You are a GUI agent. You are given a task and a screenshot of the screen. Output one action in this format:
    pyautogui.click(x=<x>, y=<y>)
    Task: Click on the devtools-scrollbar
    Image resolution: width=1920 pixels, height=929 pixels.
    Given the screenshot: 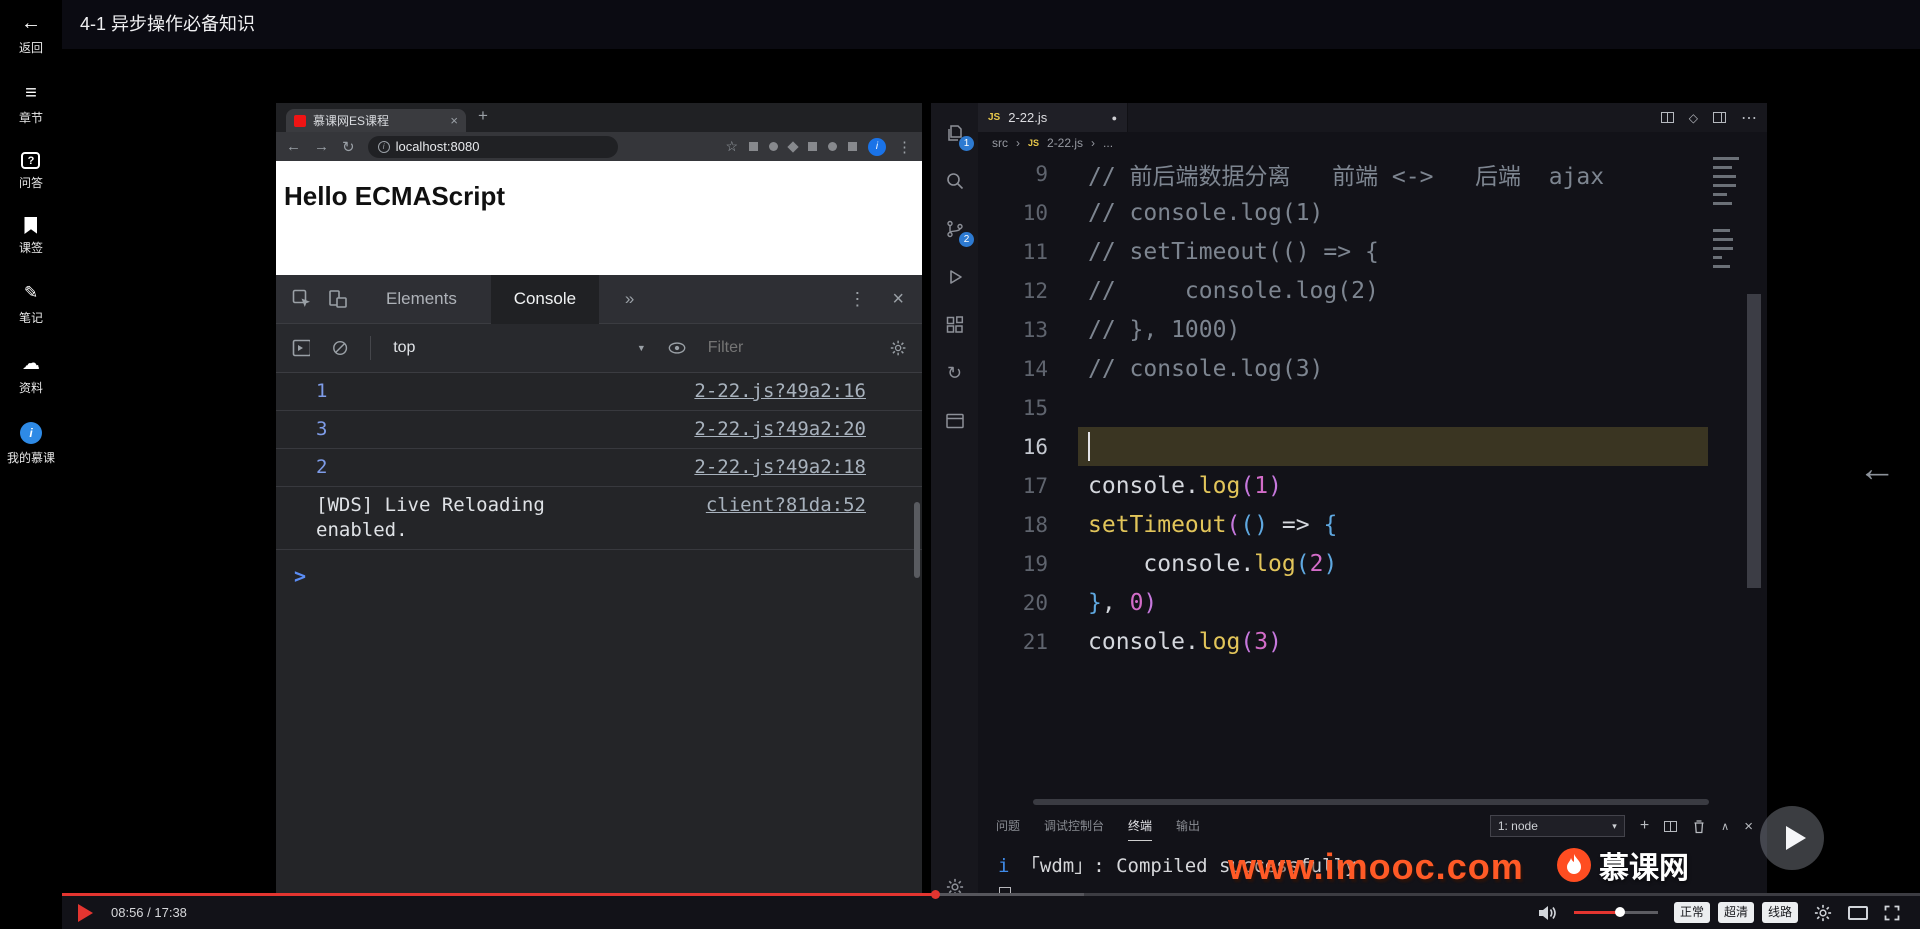 What is the action you would take?
    pyautogui.click(x=917, y=540)
    